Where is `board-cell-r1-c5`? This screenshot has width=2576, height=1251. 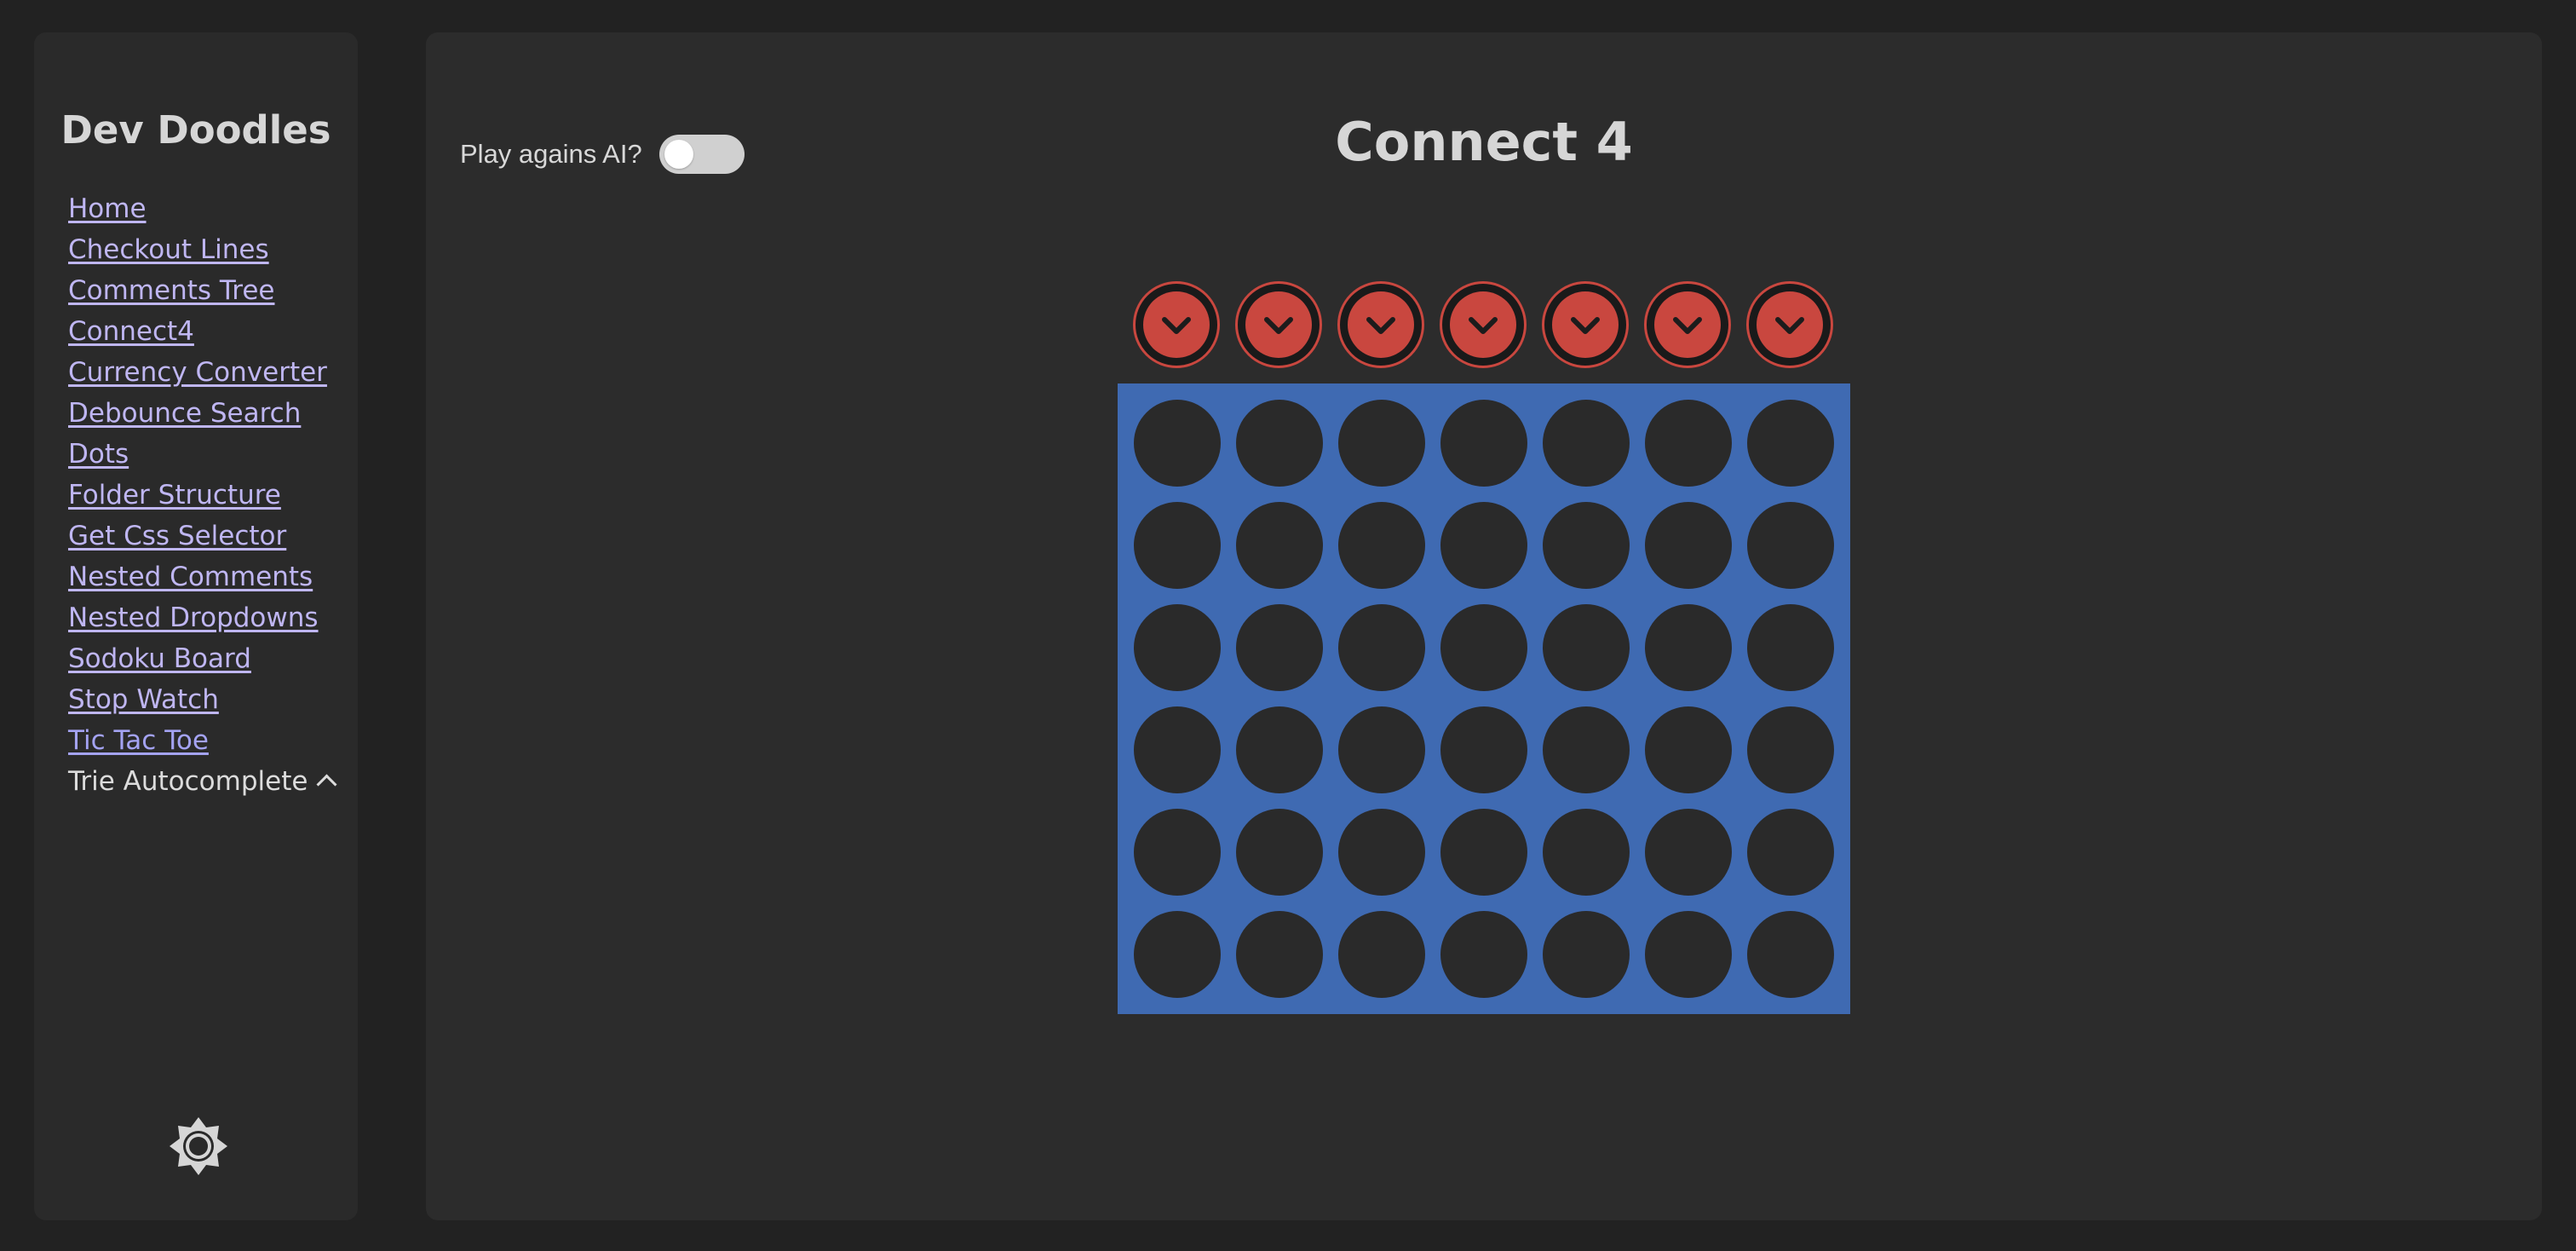 board-cell-r1-c5 is located at coordinates (1587, 444).